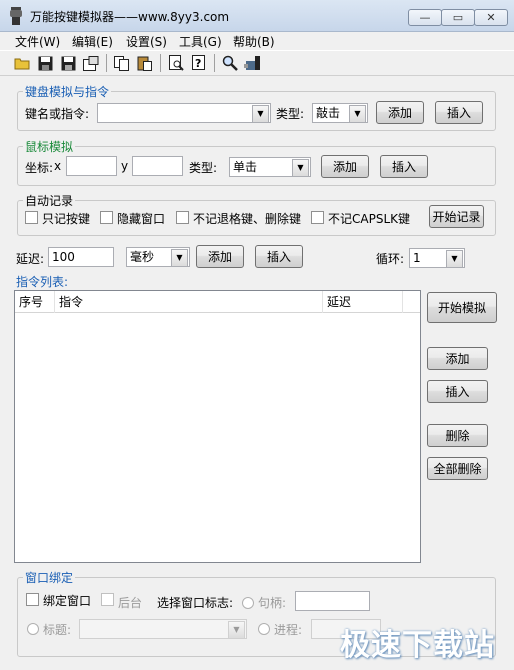 The image size is (514, 670). I want to click on maximize-button: ▭, so click(458, 17).